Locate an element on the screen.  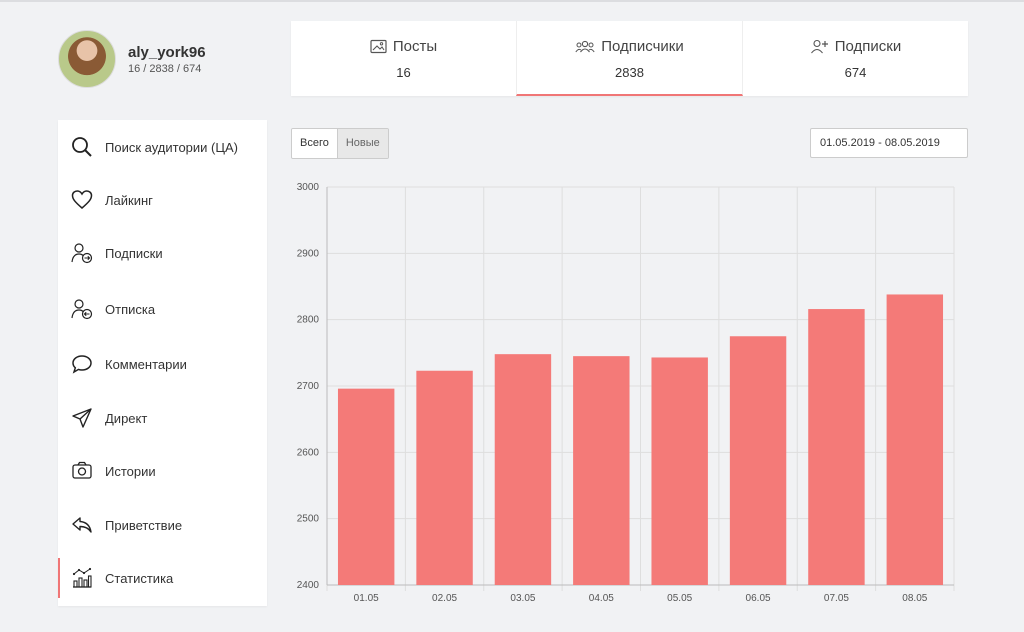
send-icon is located at coordinates (82, 418).